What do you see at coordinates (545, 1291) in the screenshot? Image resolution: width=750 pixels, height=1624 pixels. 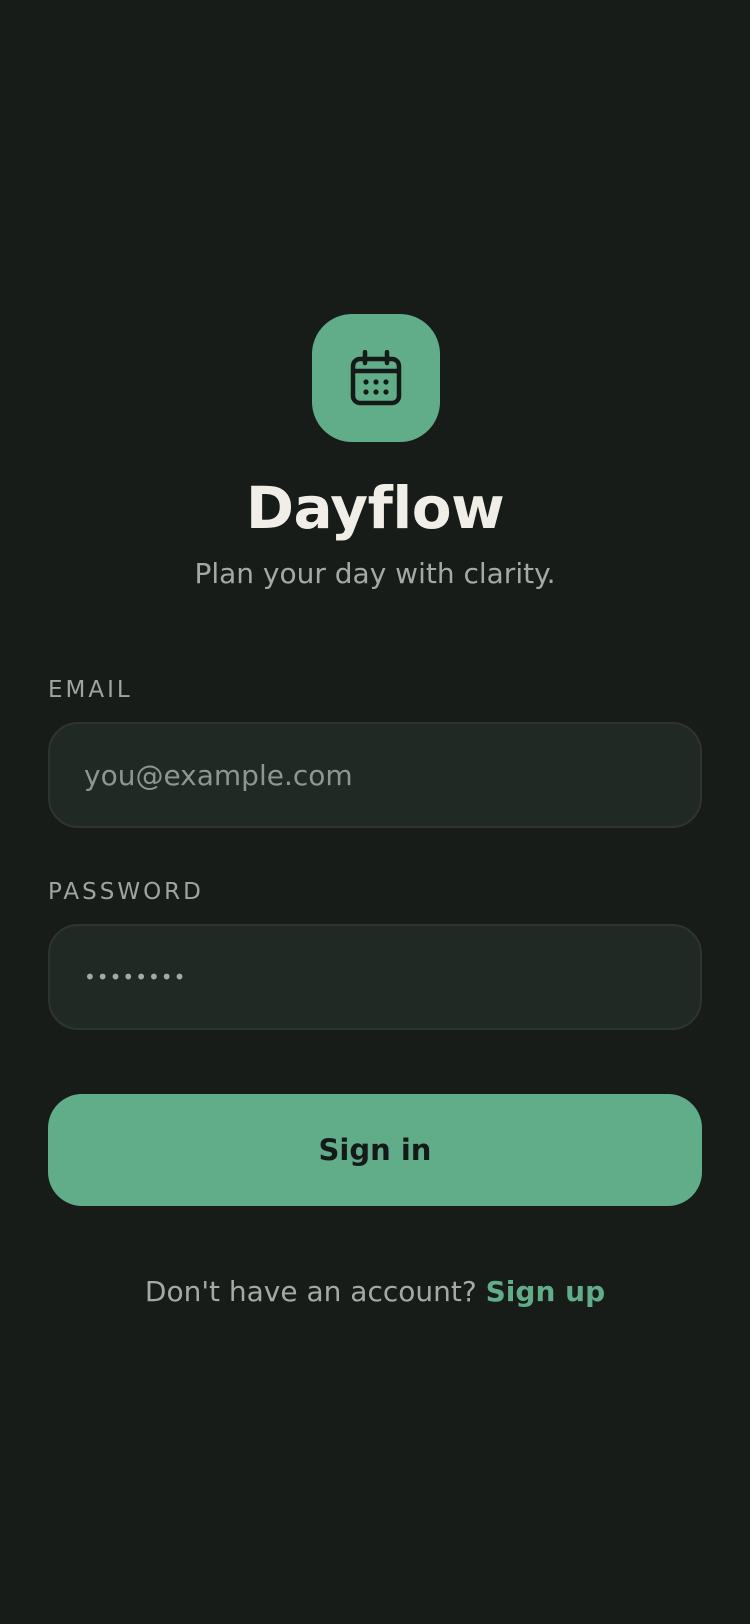 I see `sign-up-link: Sign up` at bounding box center [545, 1291].